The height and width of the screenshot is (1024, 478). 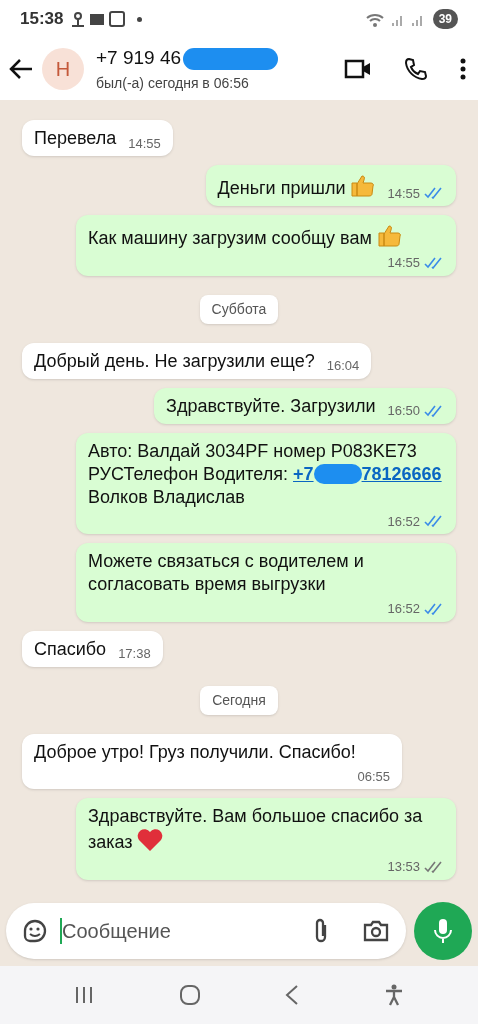 What do you see at coordinates (416, 69) in the screenshot?
I see `phone-icon` at bounding box center [416, 69].